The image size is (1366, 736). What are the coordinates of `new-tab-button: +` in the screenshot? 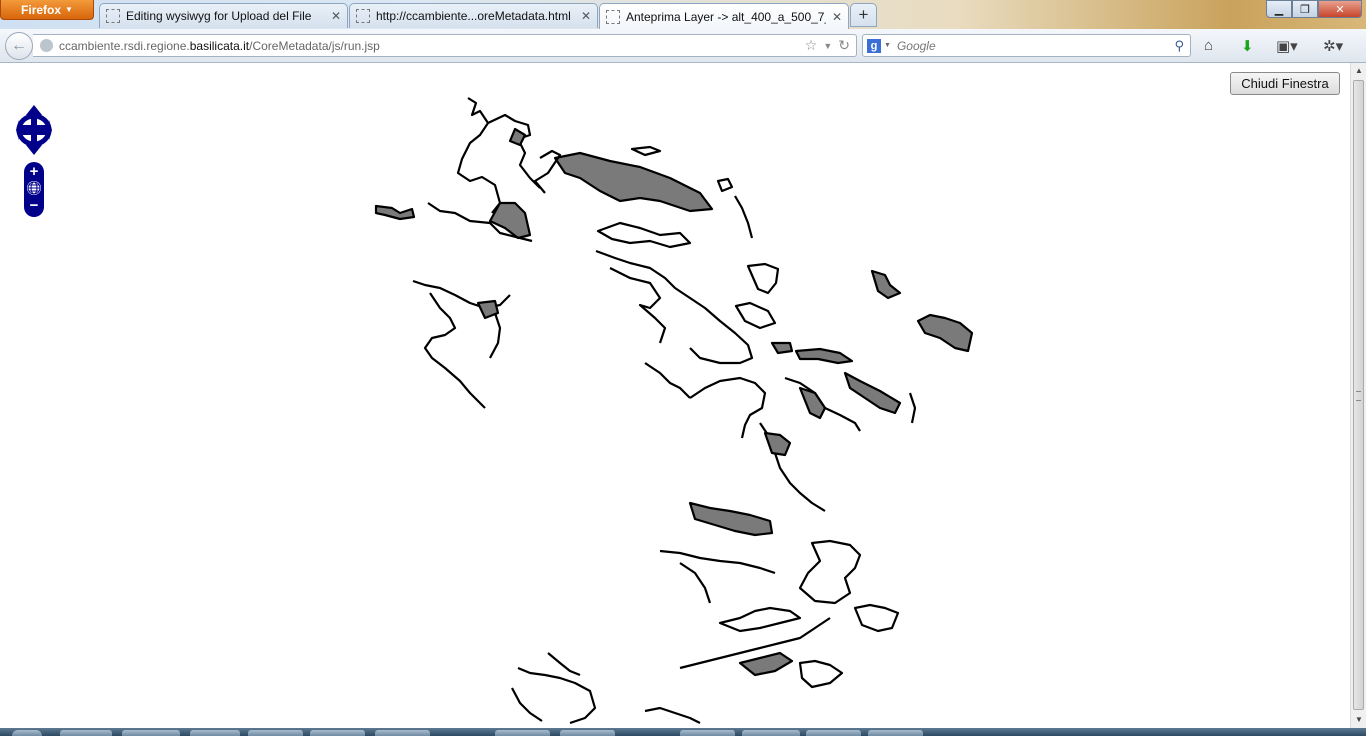 It's located at (863, 15).